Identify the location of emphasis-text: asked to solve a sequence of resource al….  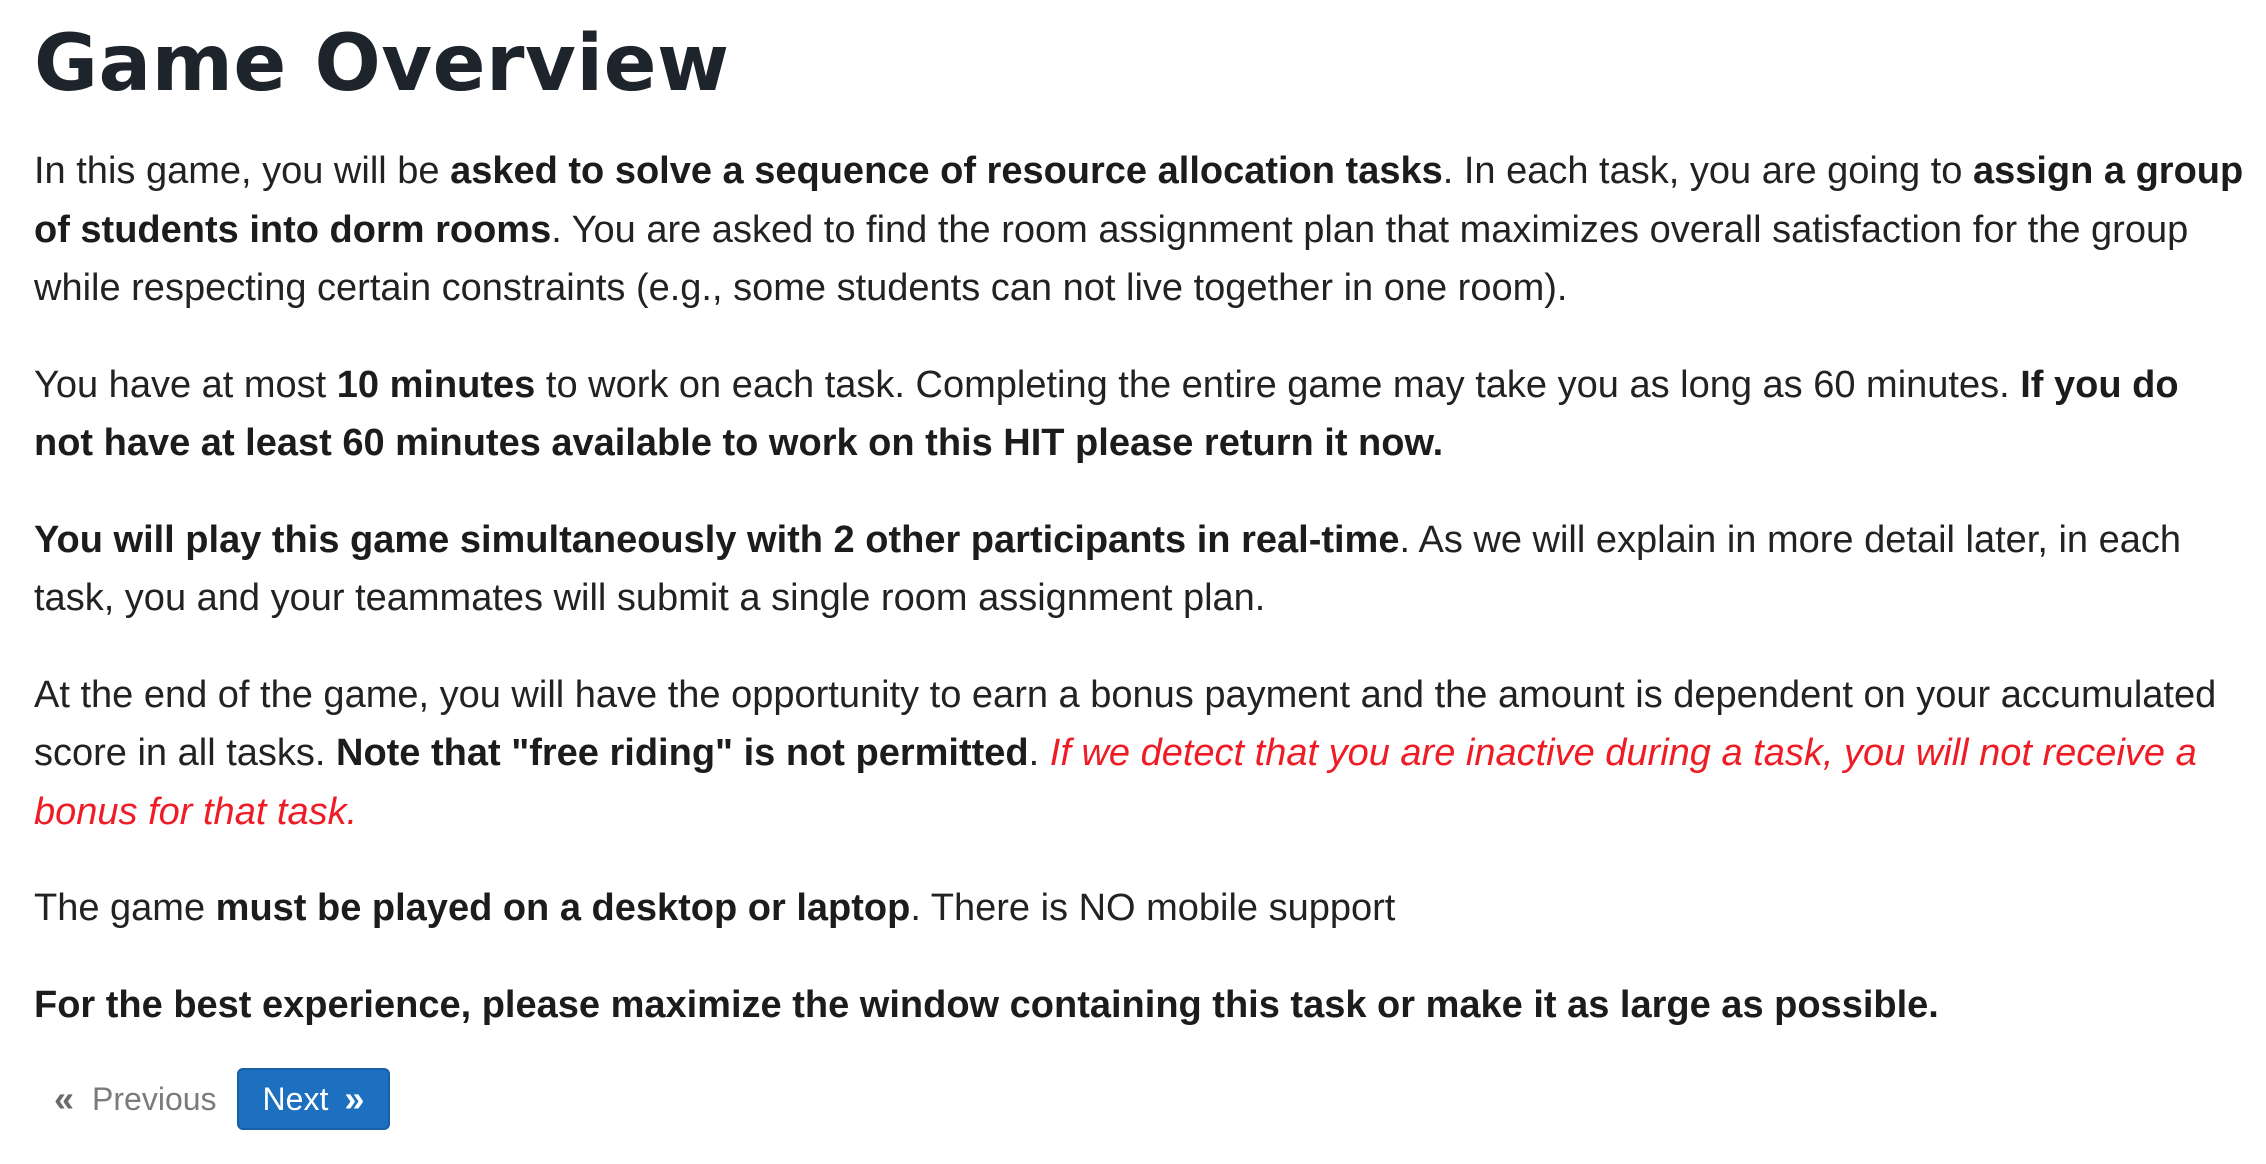
(946, 171).